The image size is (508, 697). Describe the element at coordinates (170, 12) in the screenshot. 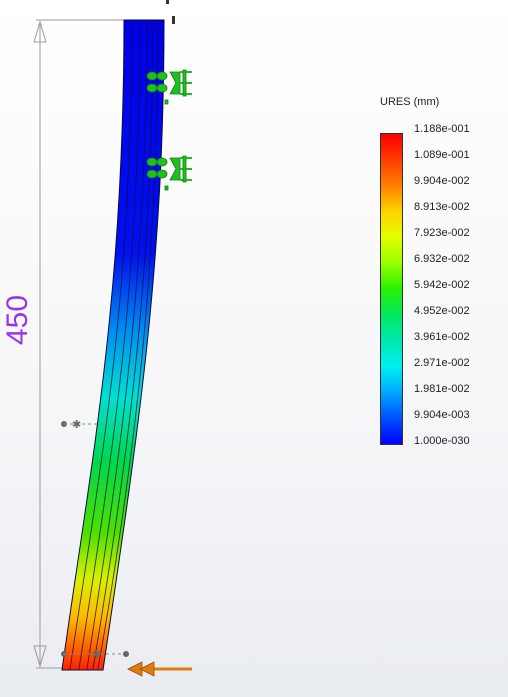

I see `top-face-marks` at that location.